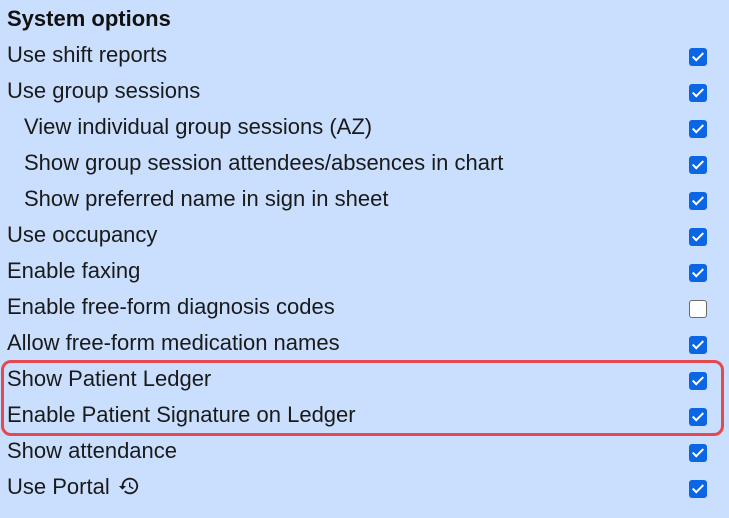 The image size is (729, 518). Describe the element at coordinates (364, 379) in the screenshot. I see `option-show-patient-ledger: Show Patient Ledger` at that location.